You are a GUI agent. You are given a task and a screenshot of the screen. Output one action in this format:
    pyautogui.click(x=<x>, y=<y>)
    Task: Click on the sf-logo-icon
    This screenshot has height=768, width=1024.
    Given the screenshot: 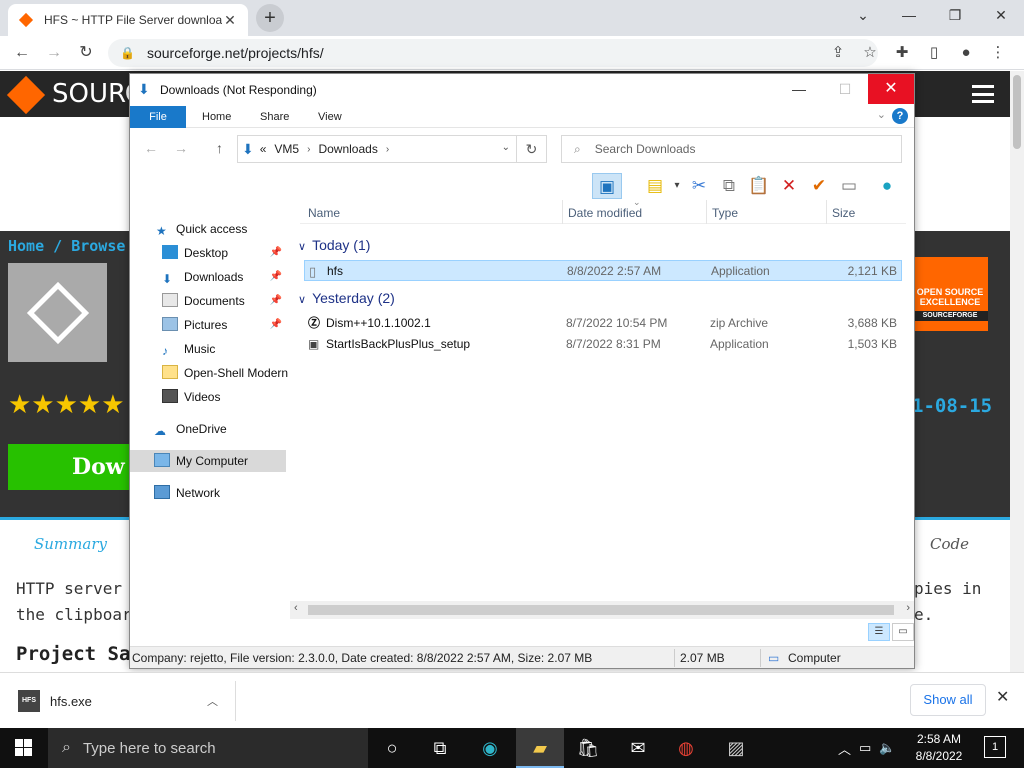 What is the action you would take?
    pyautogui.click(x=26, y=95)
    